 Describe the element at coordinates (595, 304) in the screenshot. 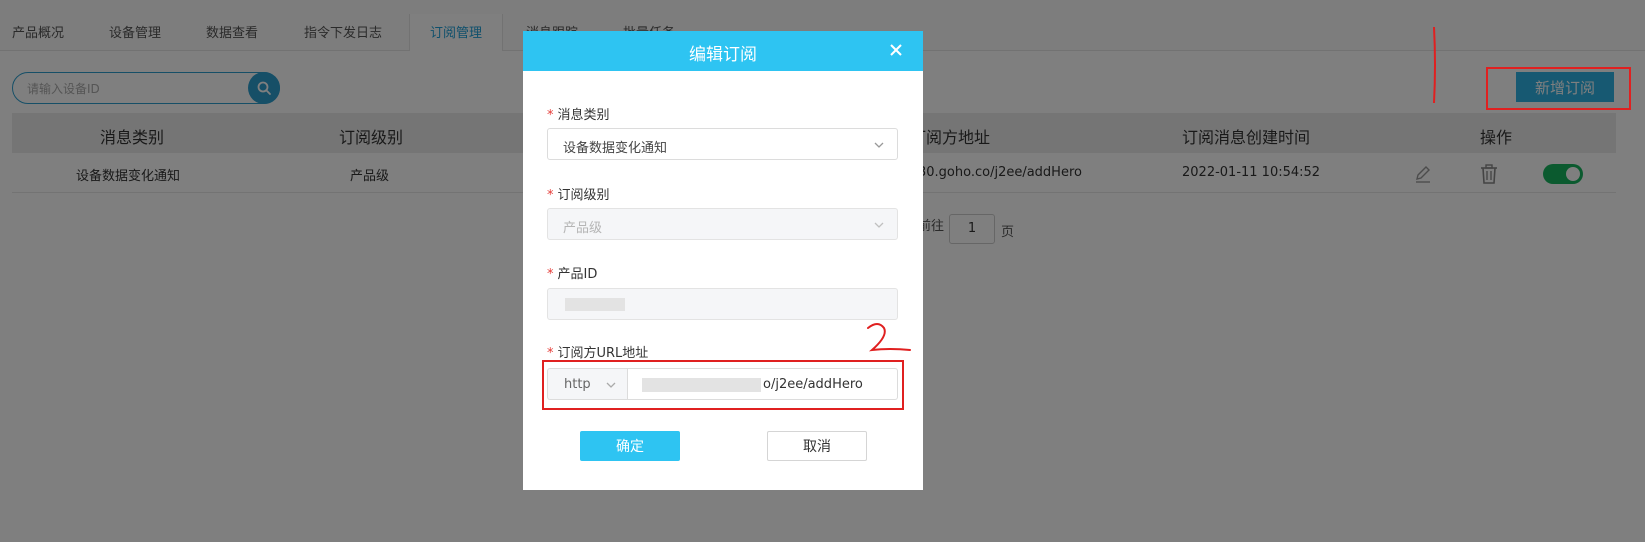

I see `redacted-product-id` at that location.